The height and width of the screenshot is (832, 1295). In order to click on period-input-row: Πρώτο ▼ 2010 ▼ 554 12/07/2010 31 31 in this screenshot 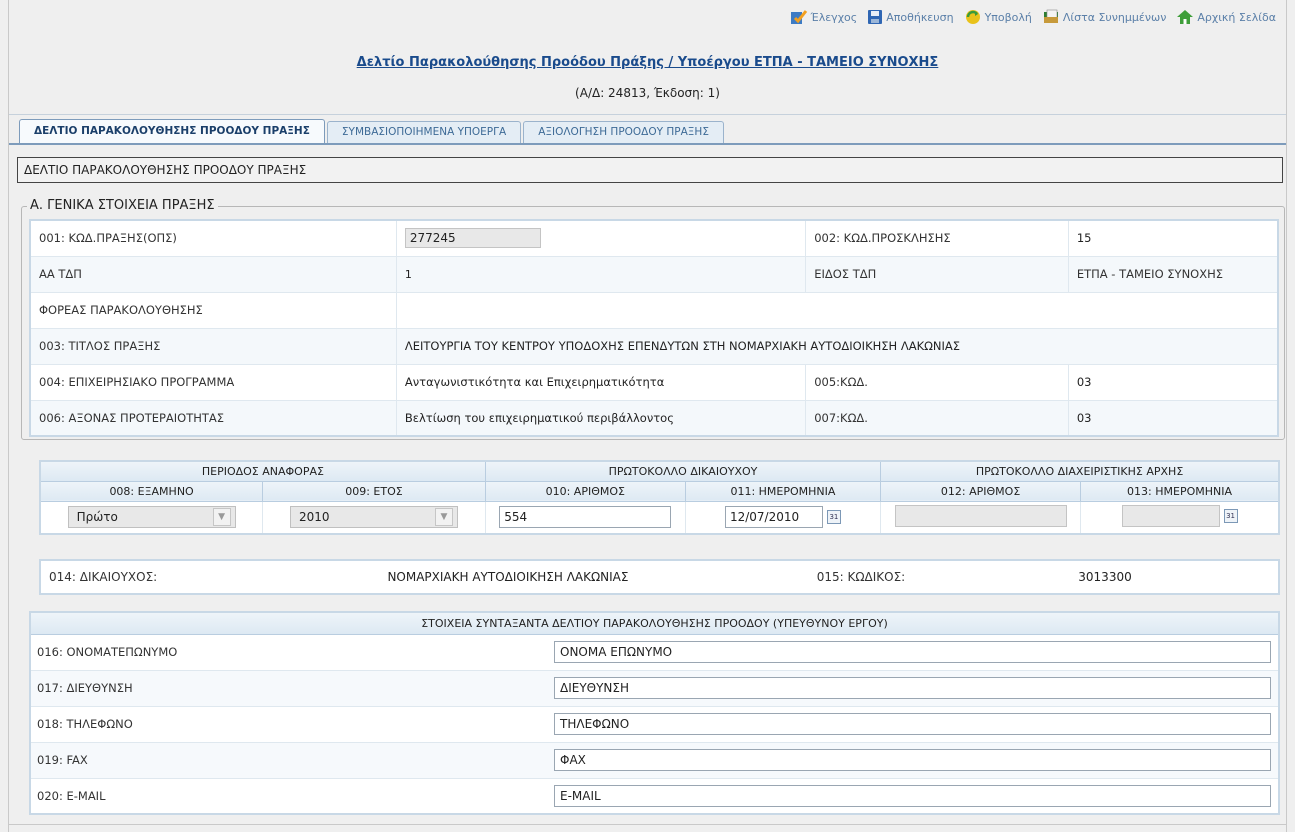, I will do `click(659, 517)`.